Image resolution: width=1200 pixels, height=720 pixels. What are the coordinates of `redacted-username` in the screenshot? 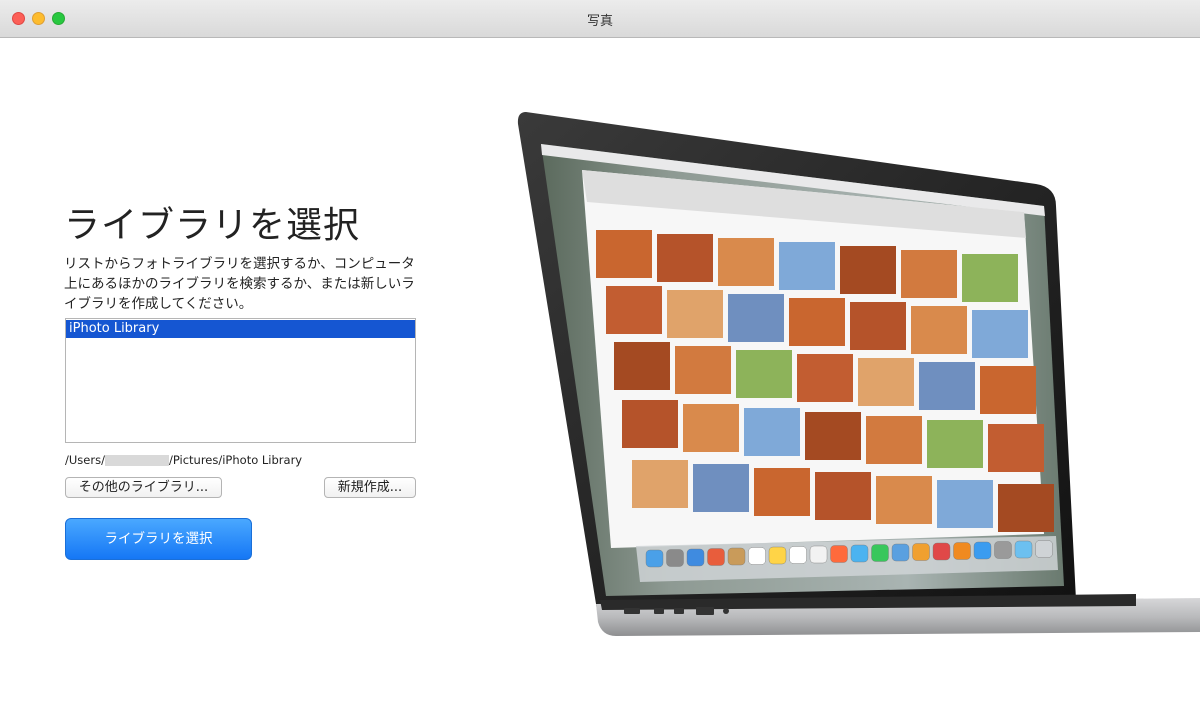 It's located at (136, 460).